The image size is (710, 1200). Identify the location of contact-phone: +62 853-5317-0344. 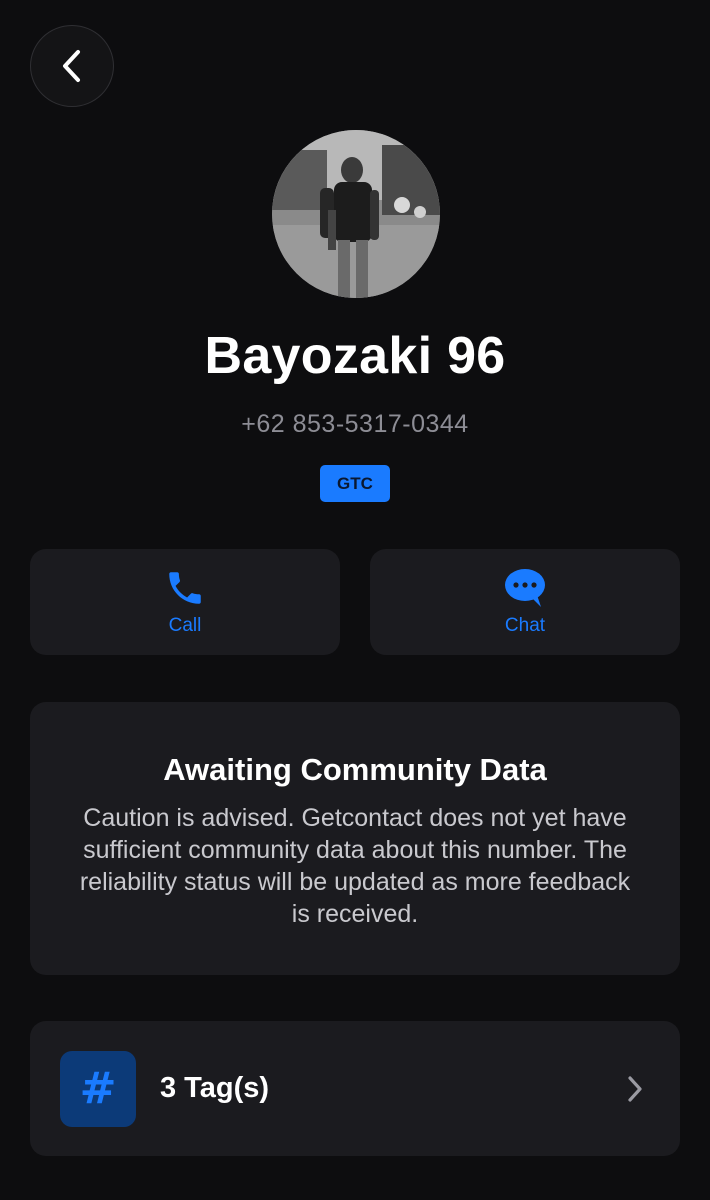
(355, 424).